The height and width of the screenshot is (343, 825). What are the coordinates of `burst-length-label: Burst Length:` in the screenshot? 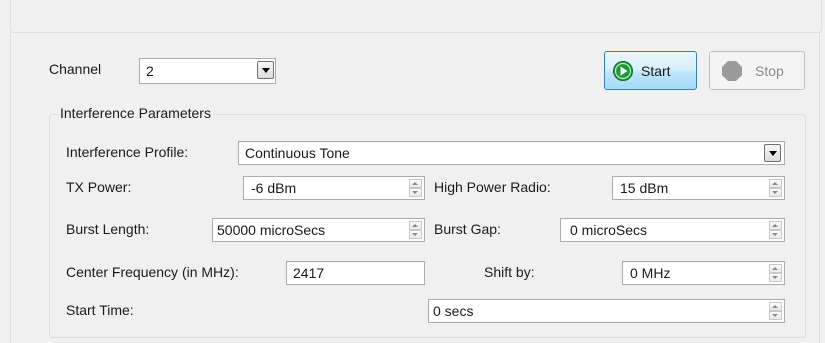 It's located at (108, 229).